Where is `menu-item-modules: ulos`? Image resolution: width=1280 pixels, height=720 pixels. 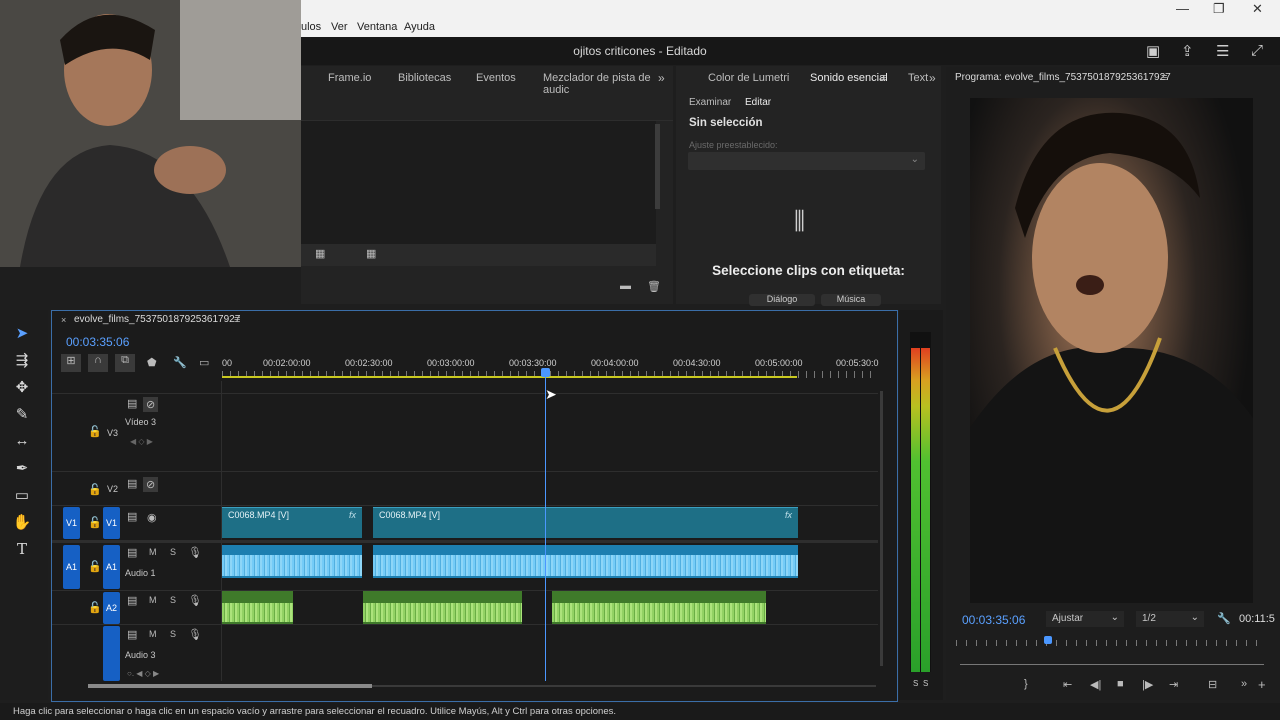 menu-item-modules: ulos is located at coordinates (311, 27).